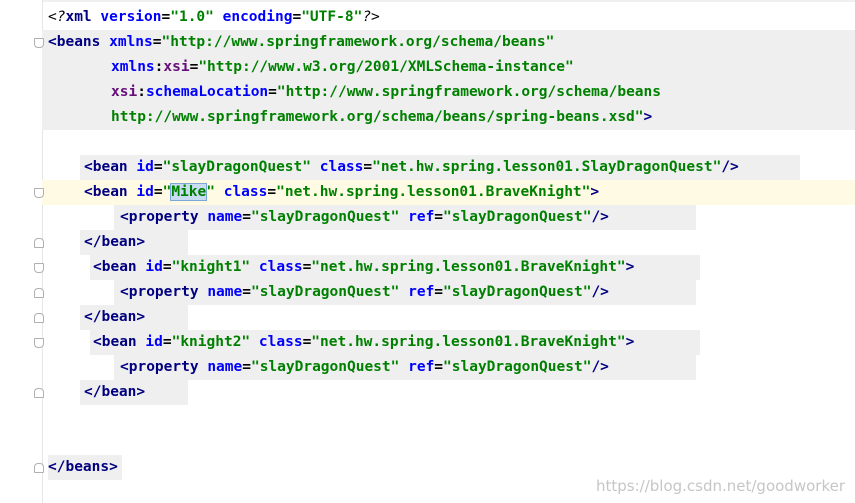 Image resolution: width=855 pixels, height=503 pixels. Describe the element at coordinates (141, 92) in the screenshot. I see `code-token: :` at that location.